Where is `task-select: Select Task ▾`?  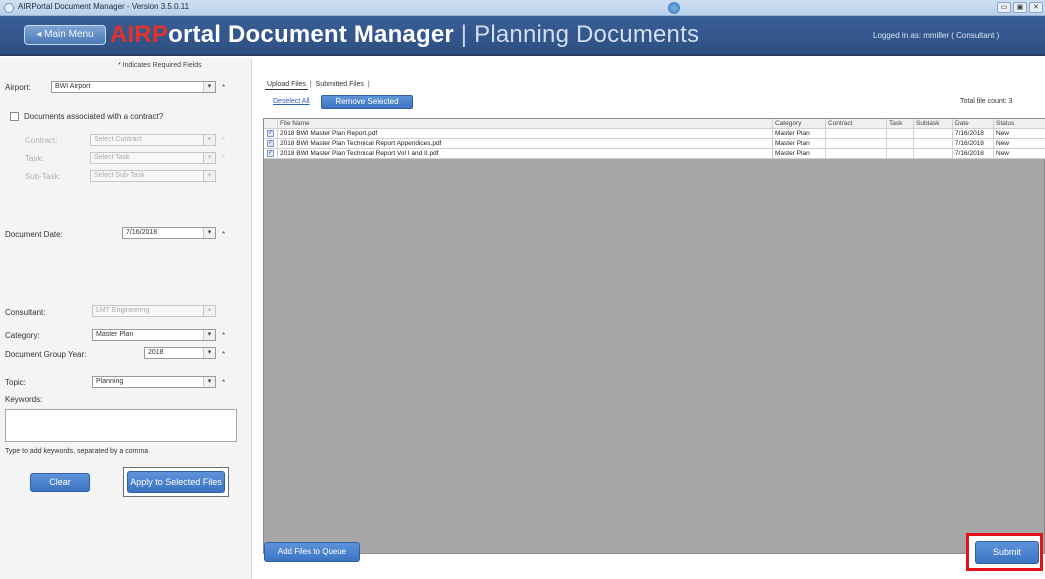 task-select: Select Task ▾ is located at coordinates (153, 158).